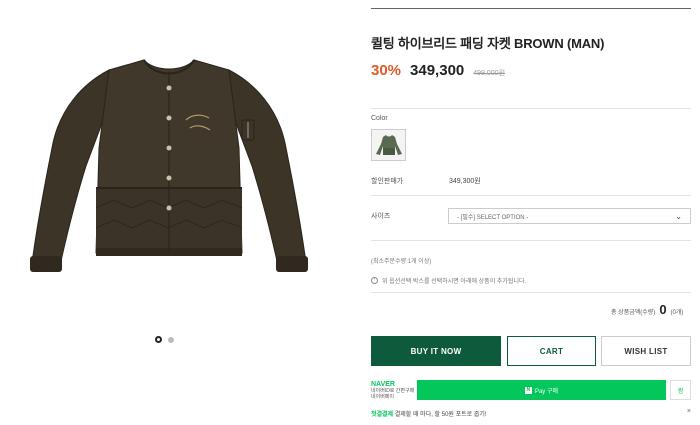  I want to click on color-swatch-brown, so click(388, 145).